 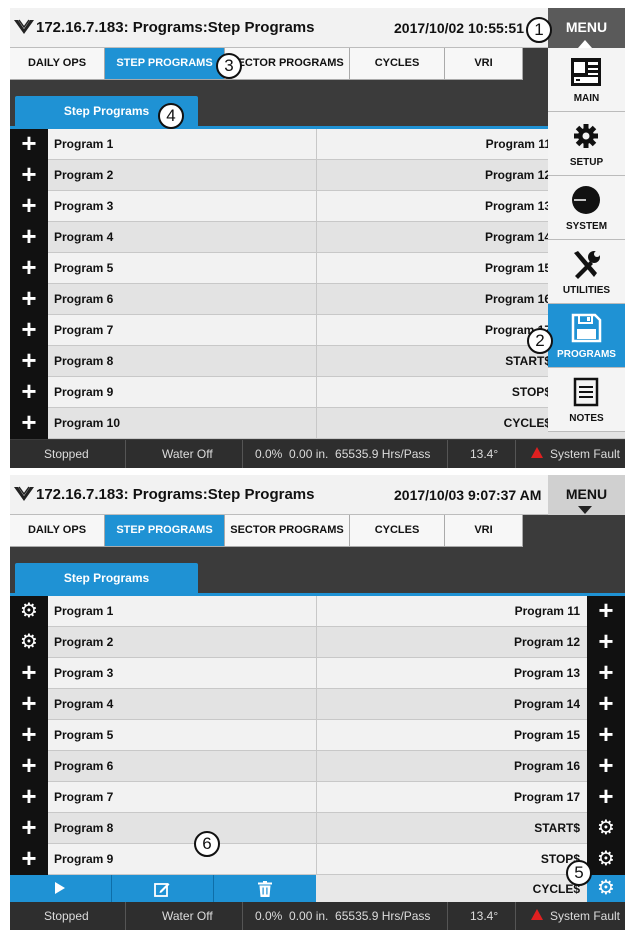 What do you see at coordinates (87, 423) in the screenshot?
I see `program-name: Program 10` at bounding box center [87, 423].